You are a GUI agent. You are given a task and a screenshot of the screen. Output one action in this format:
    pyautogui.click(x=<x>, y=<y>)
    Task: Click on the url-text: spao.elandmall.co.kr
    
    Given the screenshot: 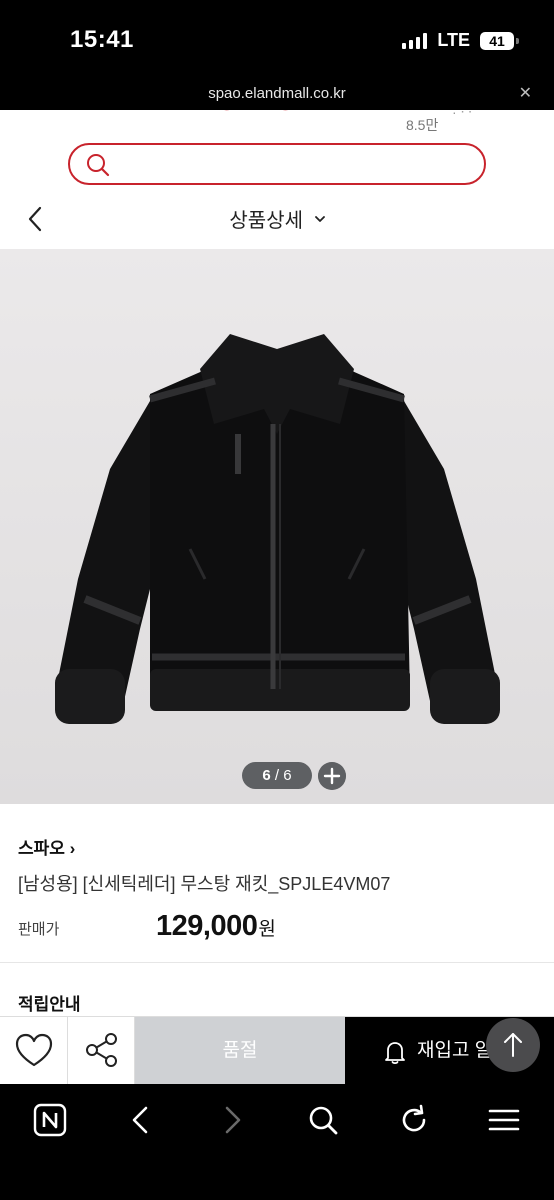 What is the action you would take?
    pyautogui.click(x=277, y=93)
    